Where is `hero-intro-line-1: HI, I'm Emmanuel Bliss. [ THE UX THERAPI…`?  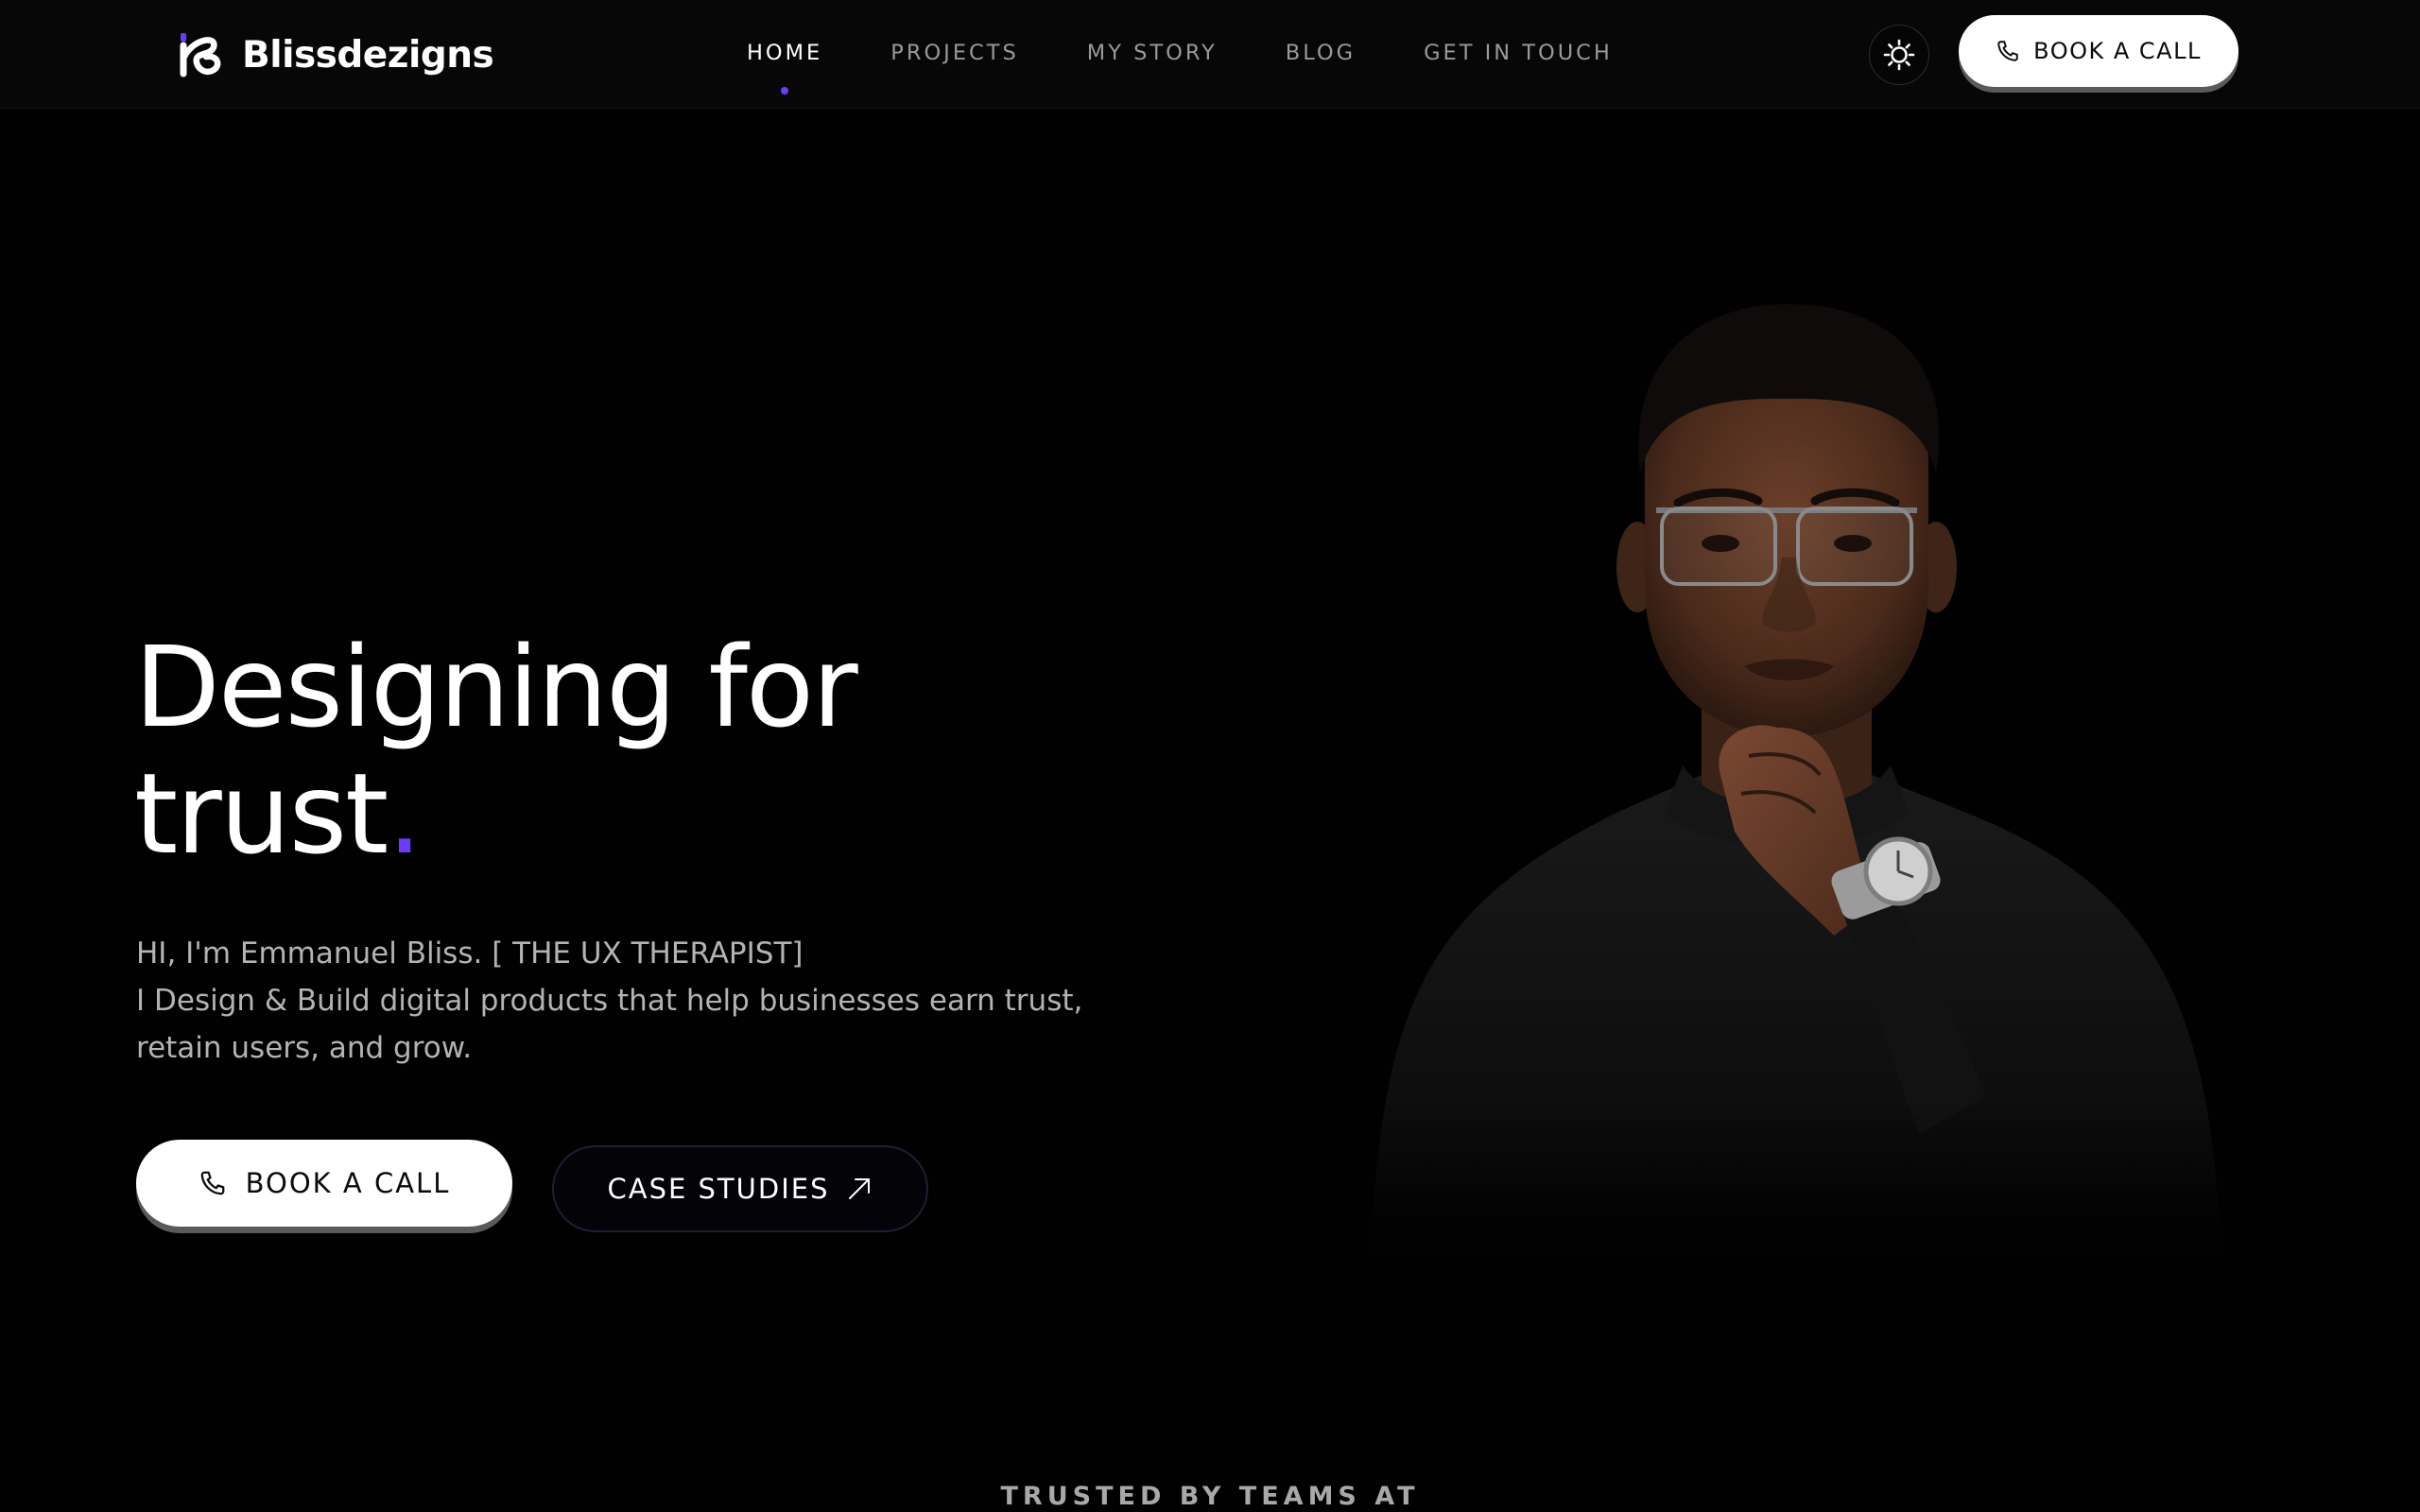 hero-intro-line-1: HI, I'm Emmanuel Bliss. [ THE UX THERAPI… is located at coordinates (470, 953).